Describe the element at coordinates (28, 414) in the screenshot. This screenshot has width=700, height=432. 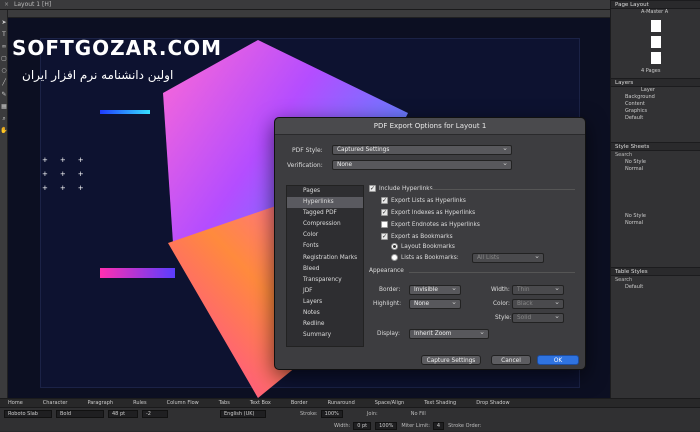
I see `font-select: Roboto Slab` at that location.